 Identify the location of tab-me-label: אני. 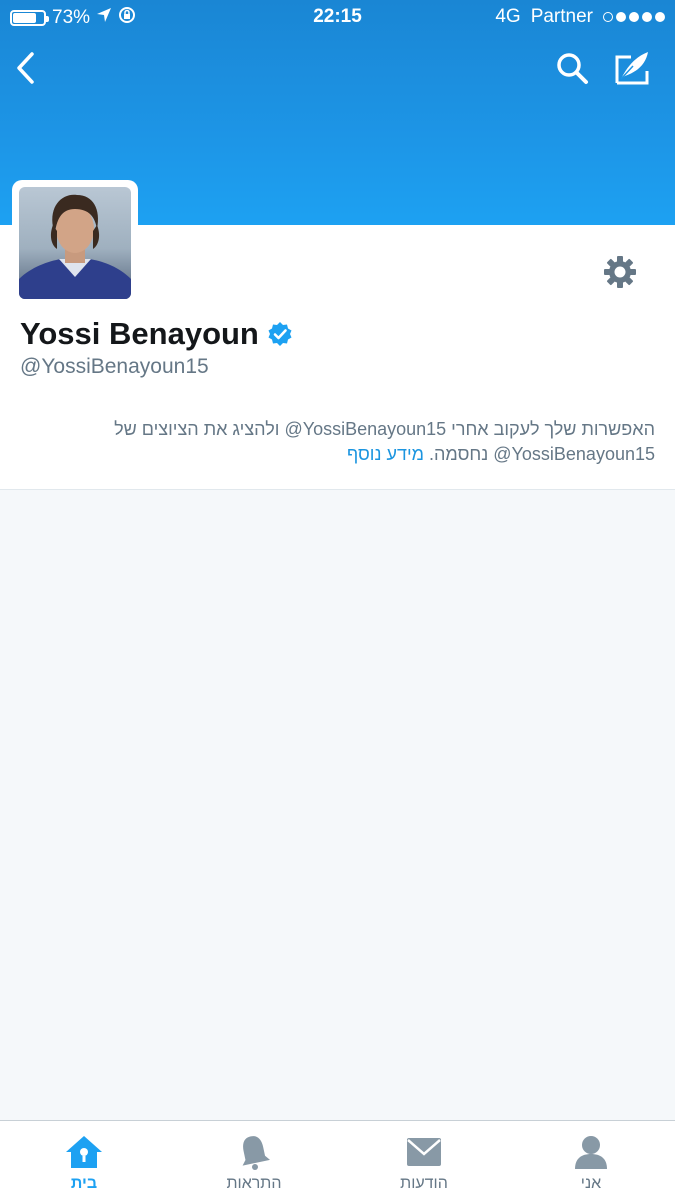
(591, 1183).